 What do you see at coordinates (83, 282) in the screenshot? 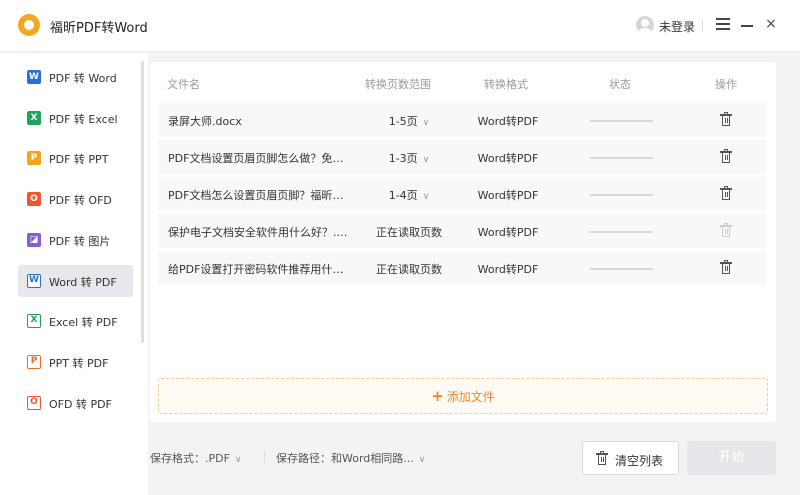
I see `sidebar-item-label: Word 转 PDF` at bounding box center [83, 282].